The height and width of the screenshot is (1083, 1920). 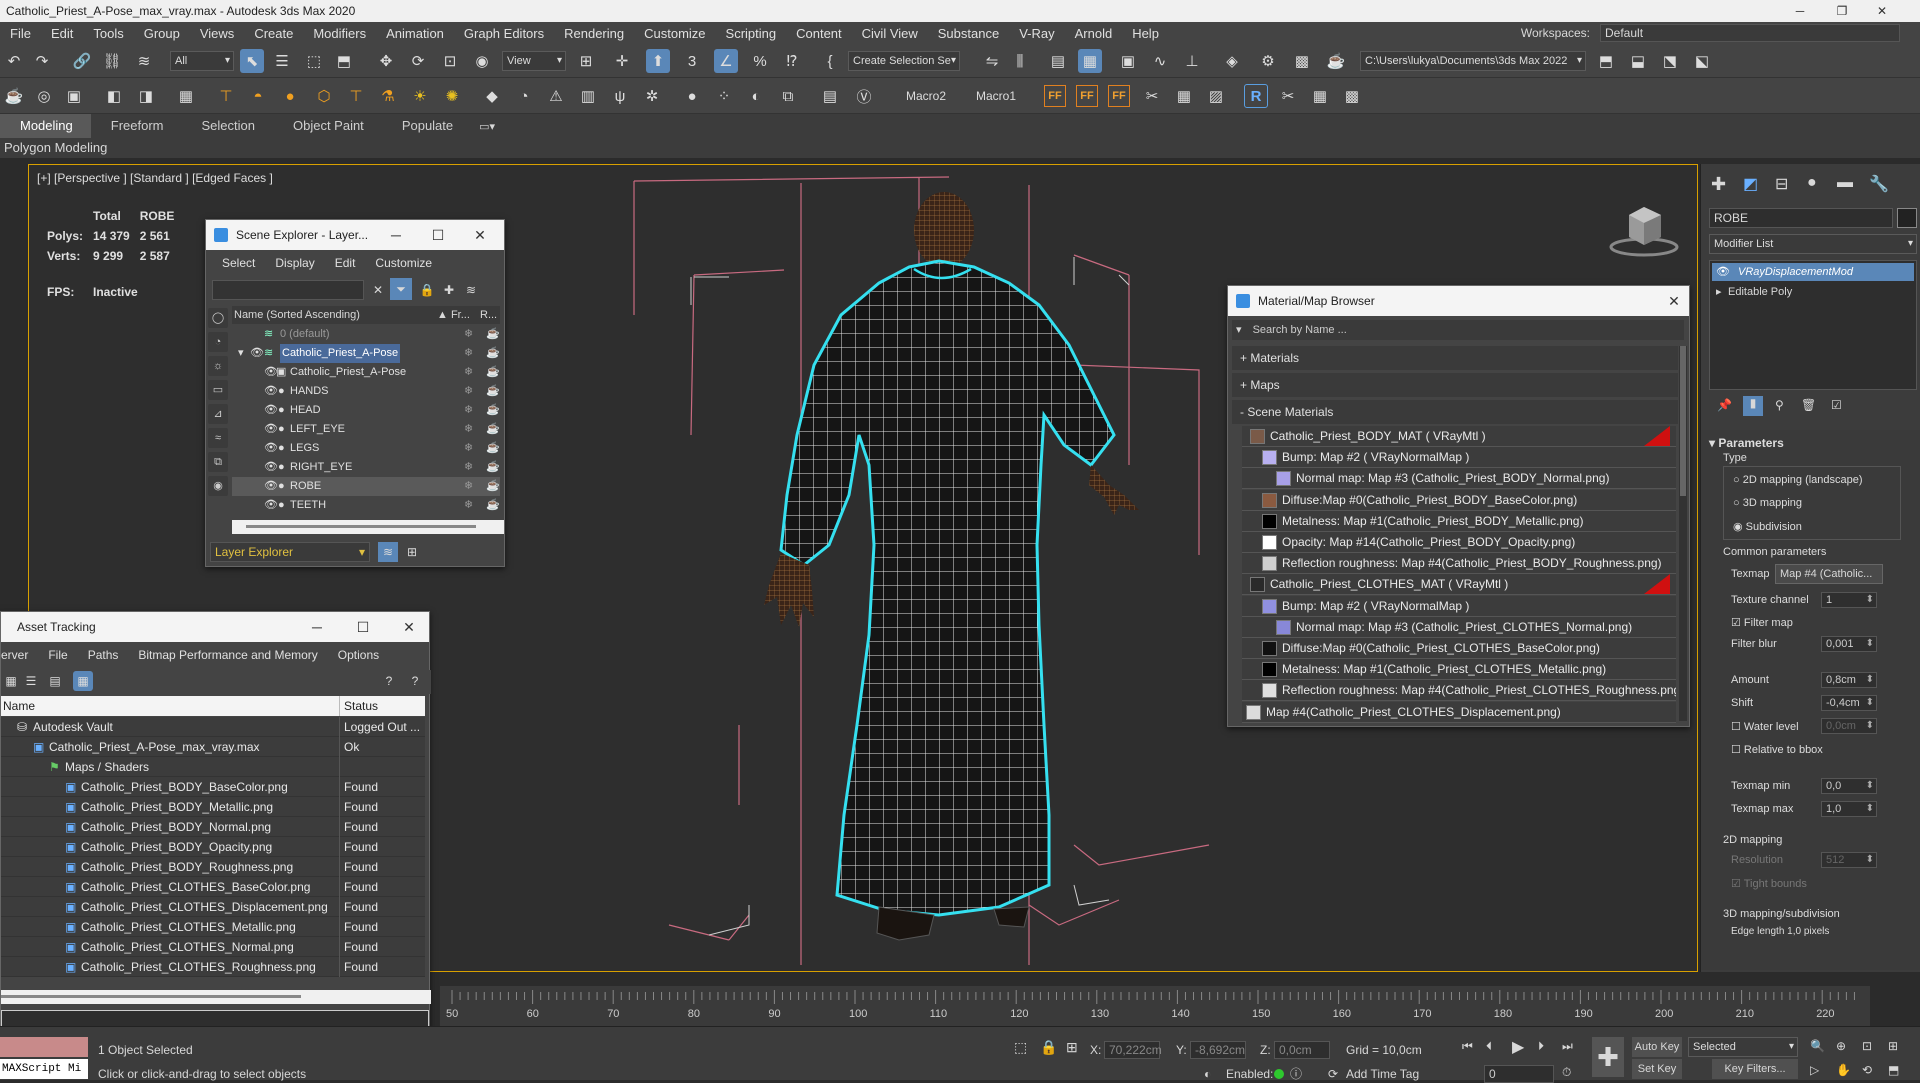 I want to click on mb-options-icon: ▾, so click(x=1239, y=330).